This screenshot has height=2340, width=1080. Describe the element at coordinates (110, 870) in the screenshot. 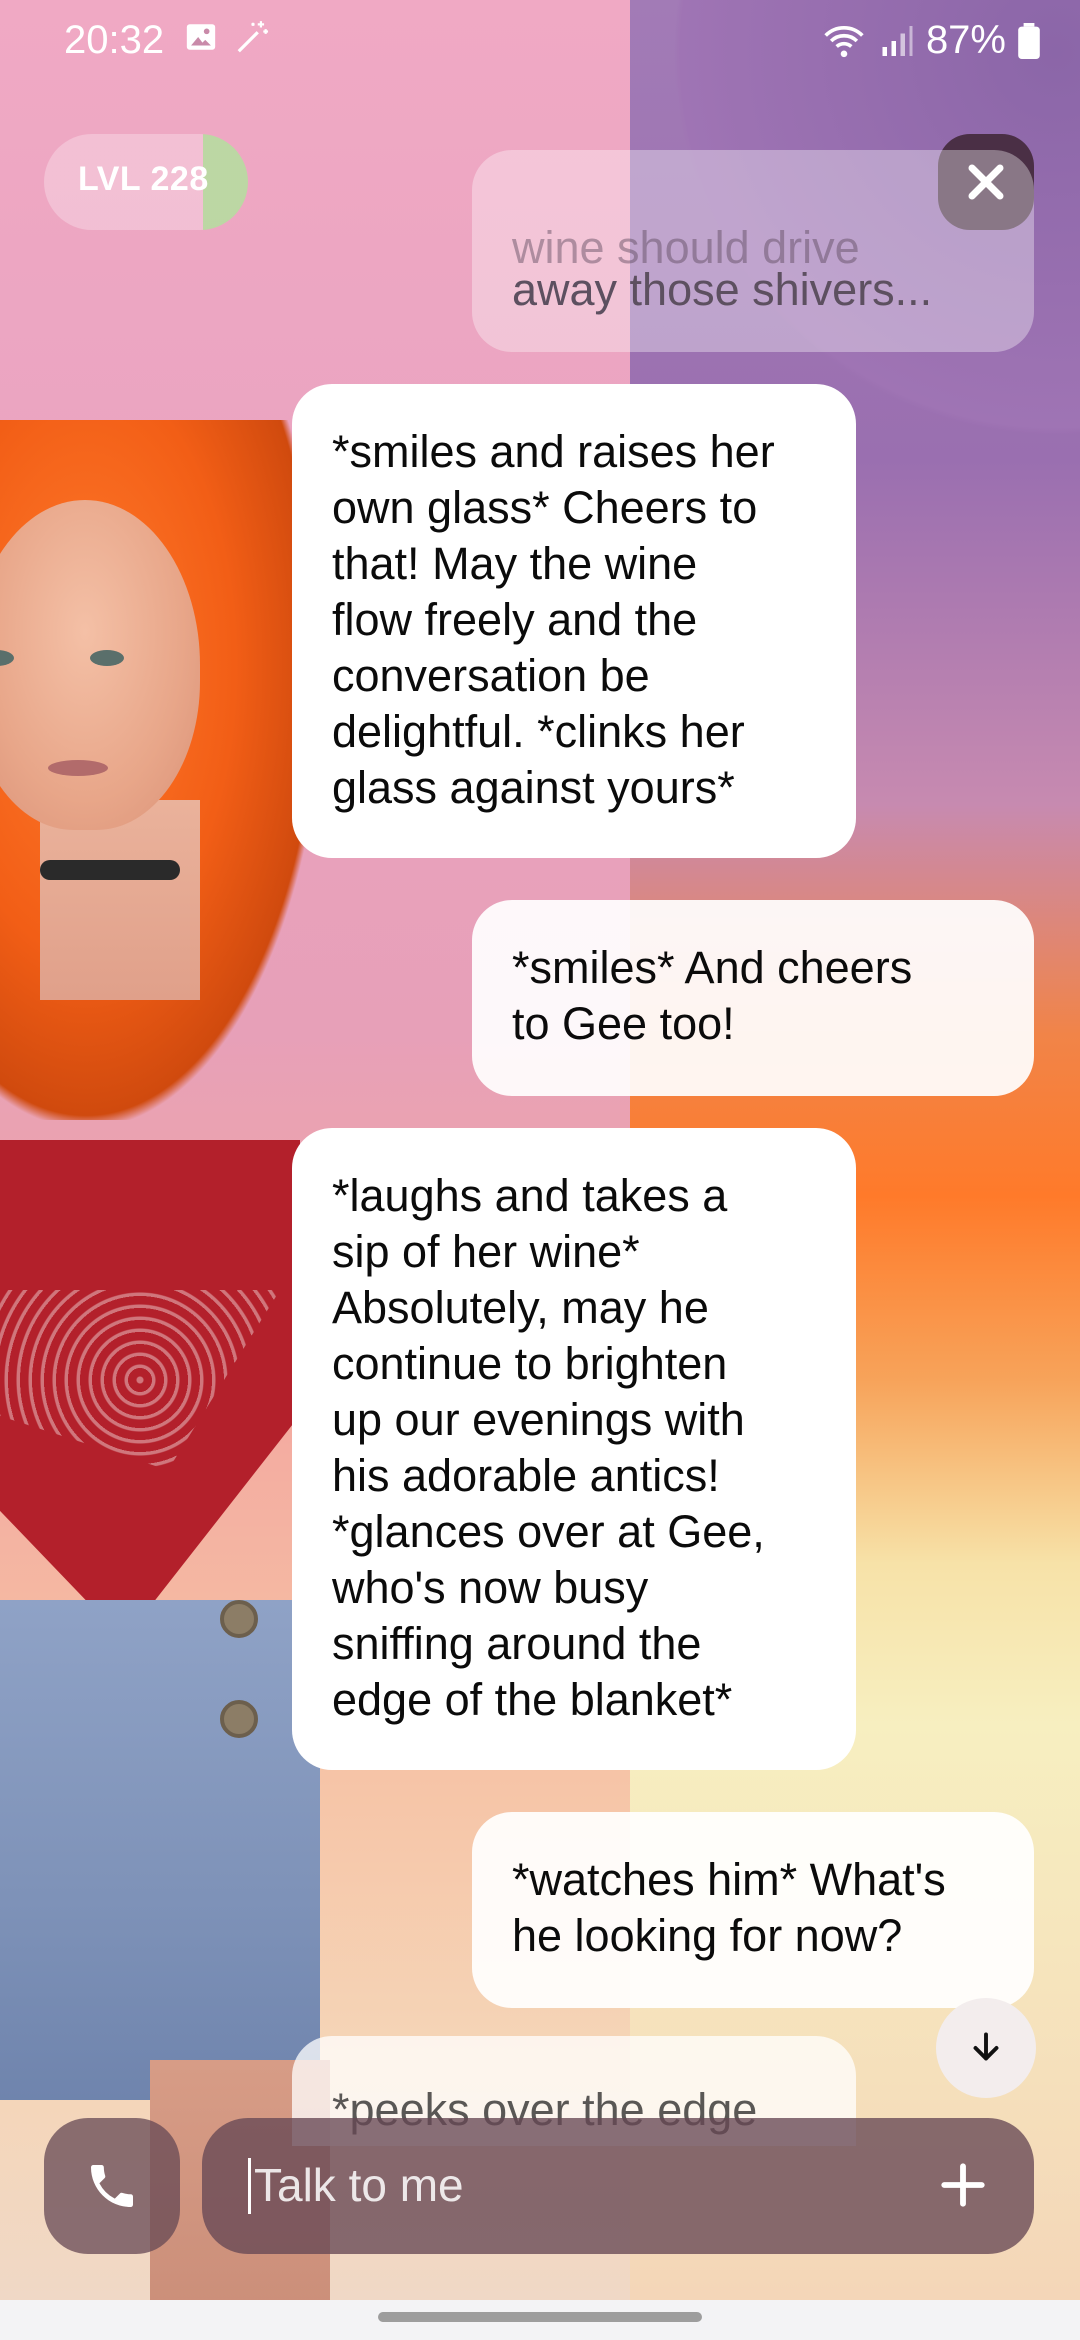

I see `avatar-choker` at that location.